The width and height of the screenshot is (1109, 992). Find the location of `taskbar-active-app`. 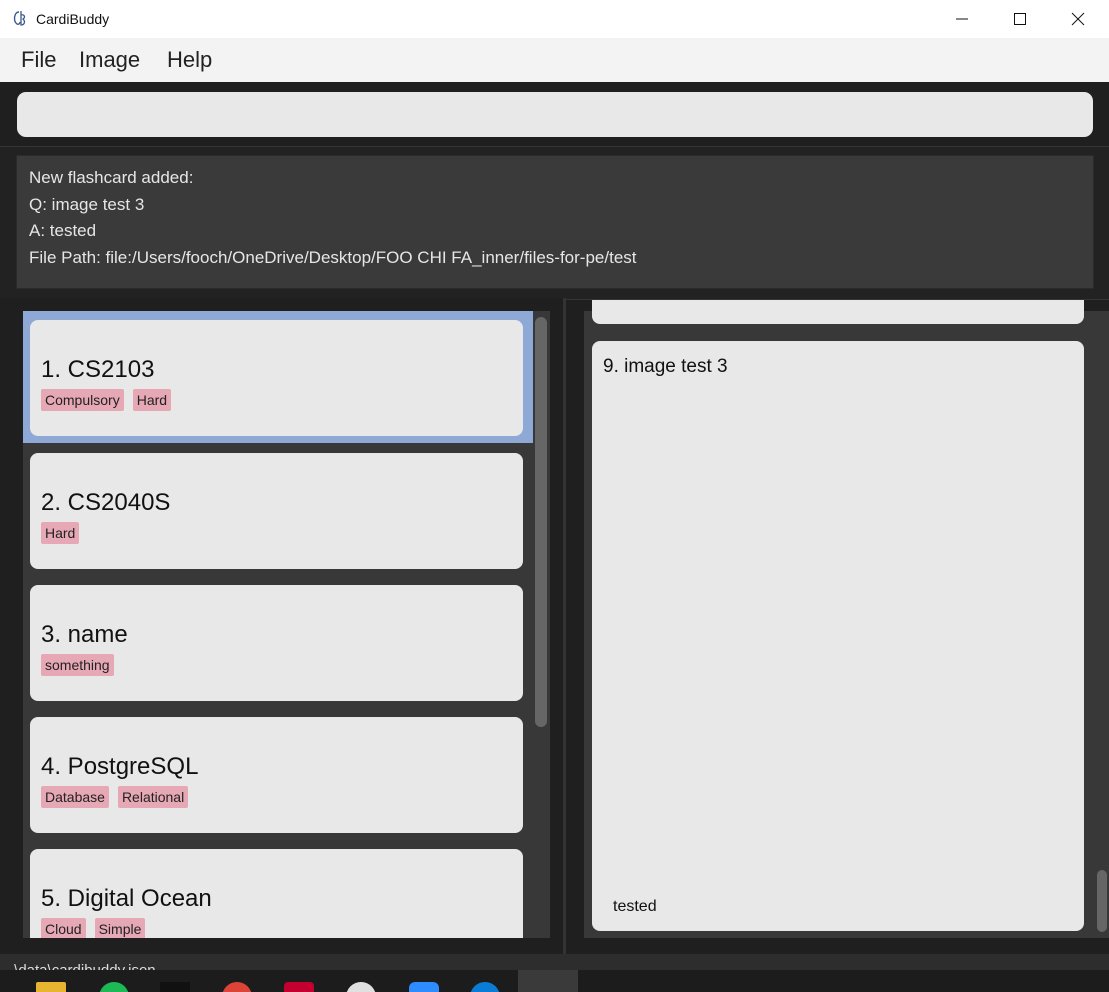

taskbar-active-app is located at coordinates (548, 981).